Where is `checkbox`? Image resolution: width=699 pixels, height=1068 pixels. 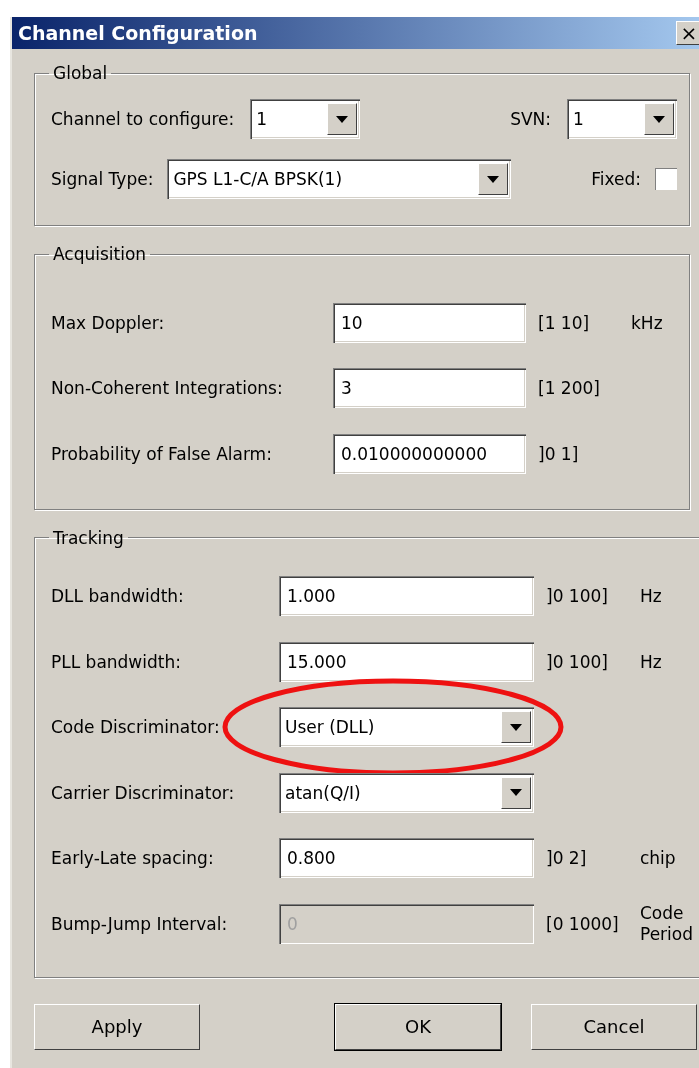 checkbox is located at coordinates (666, 179).